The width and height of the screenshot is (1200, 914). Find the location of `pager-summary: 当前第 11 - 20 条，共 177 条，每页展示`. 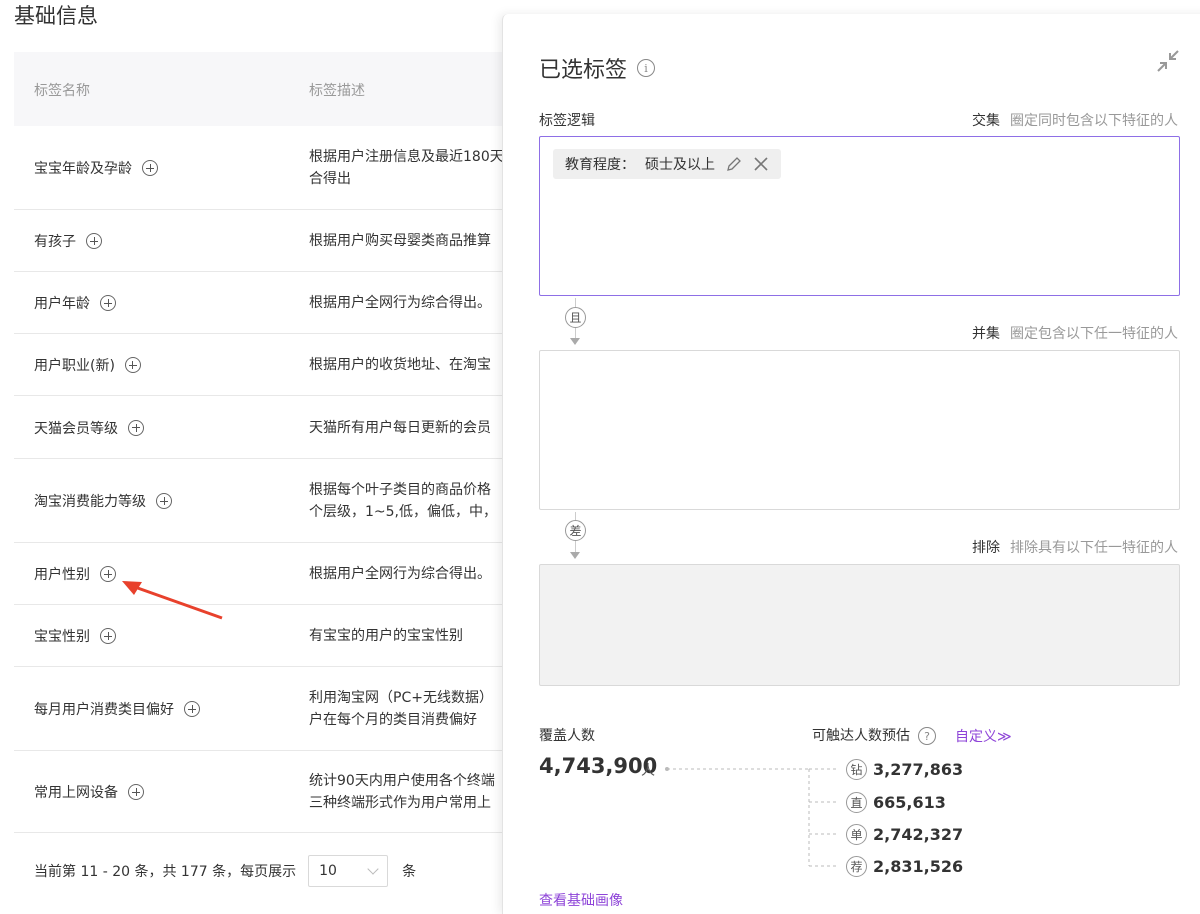

pager-summary: 当前第 11 - 20 条，共 177 条，每页展示 is located at coordinates (165, 872).